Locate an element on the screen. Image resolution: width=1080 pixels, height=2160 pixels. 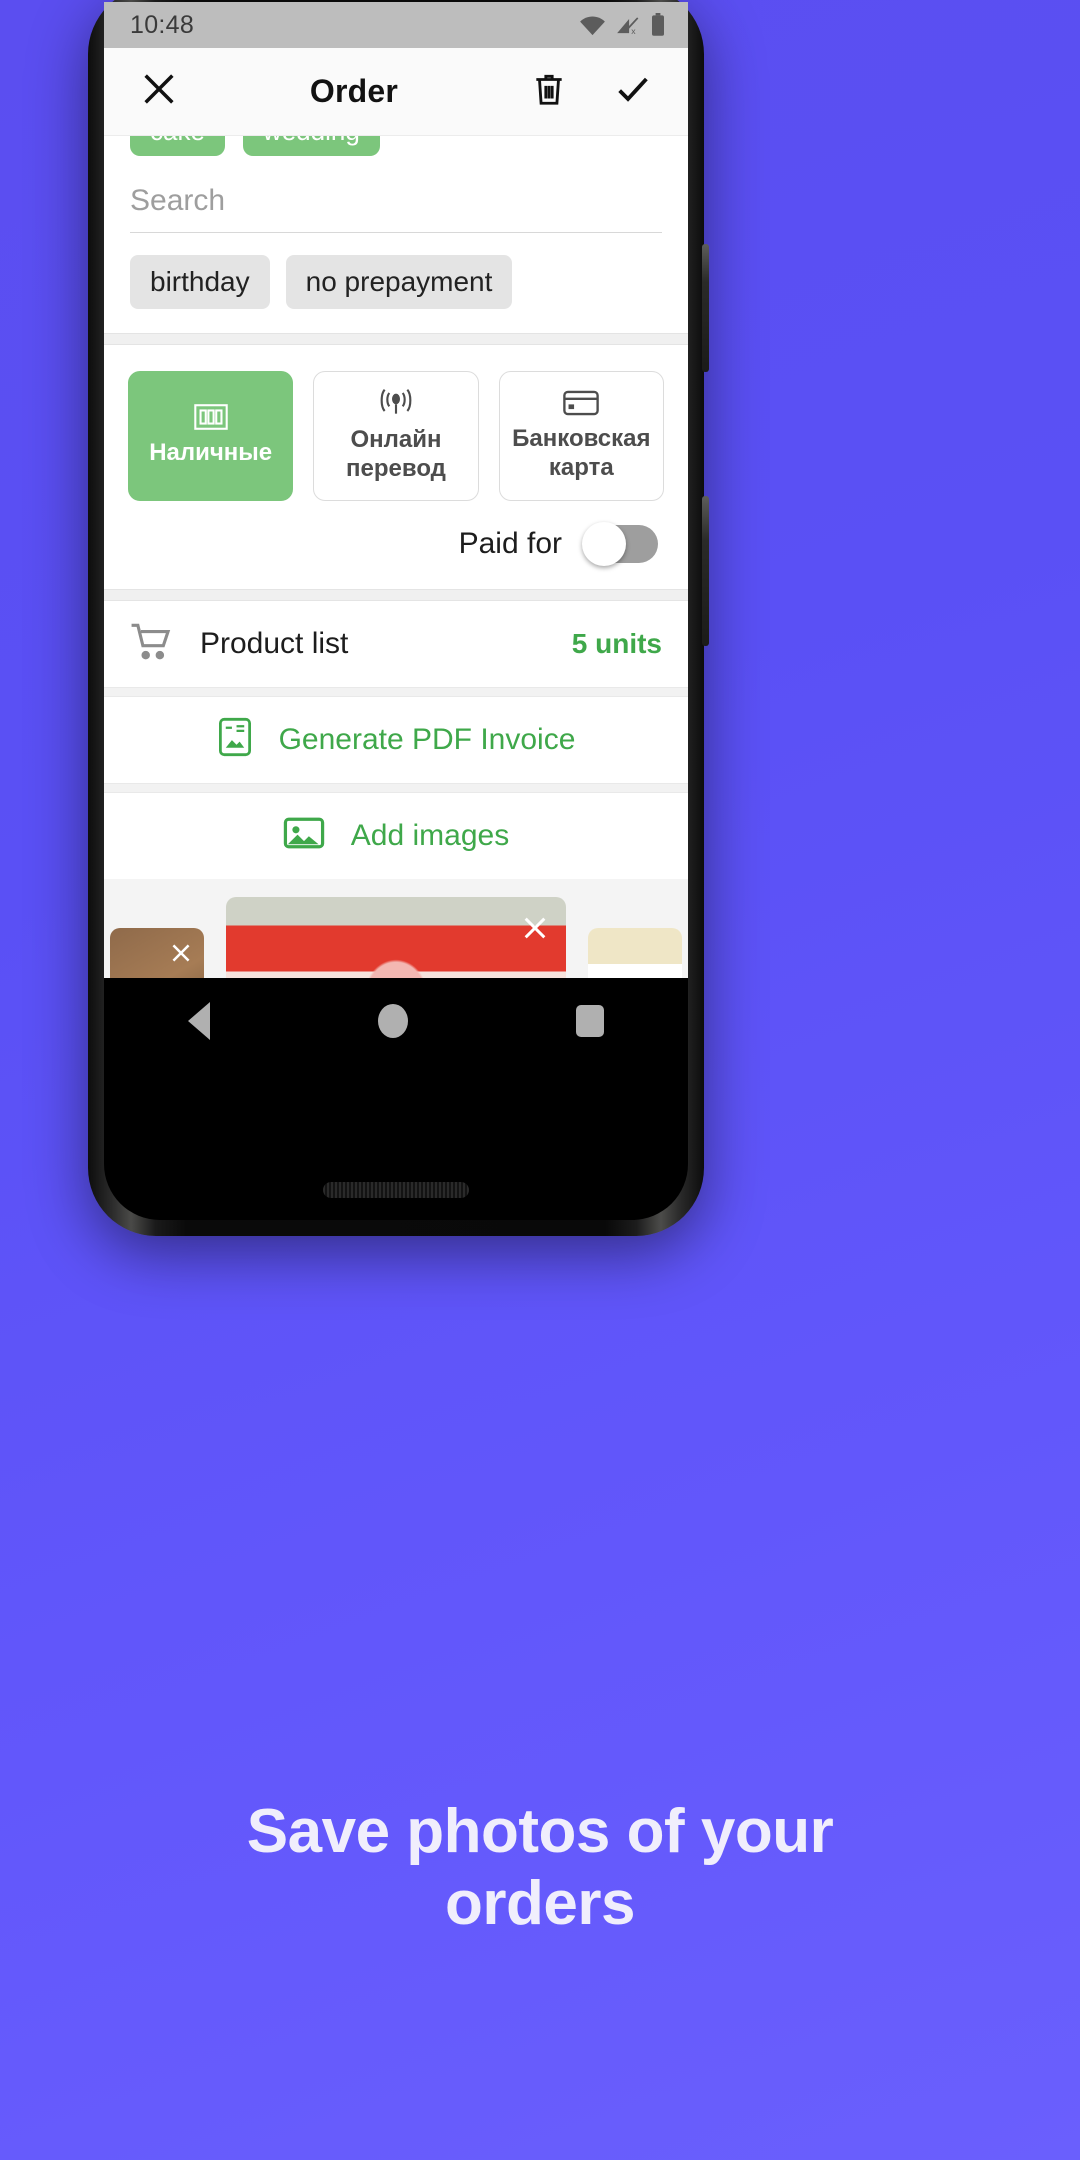
payment-method-bank-card-label: Банковская карта is located at coordinates (581, 453).